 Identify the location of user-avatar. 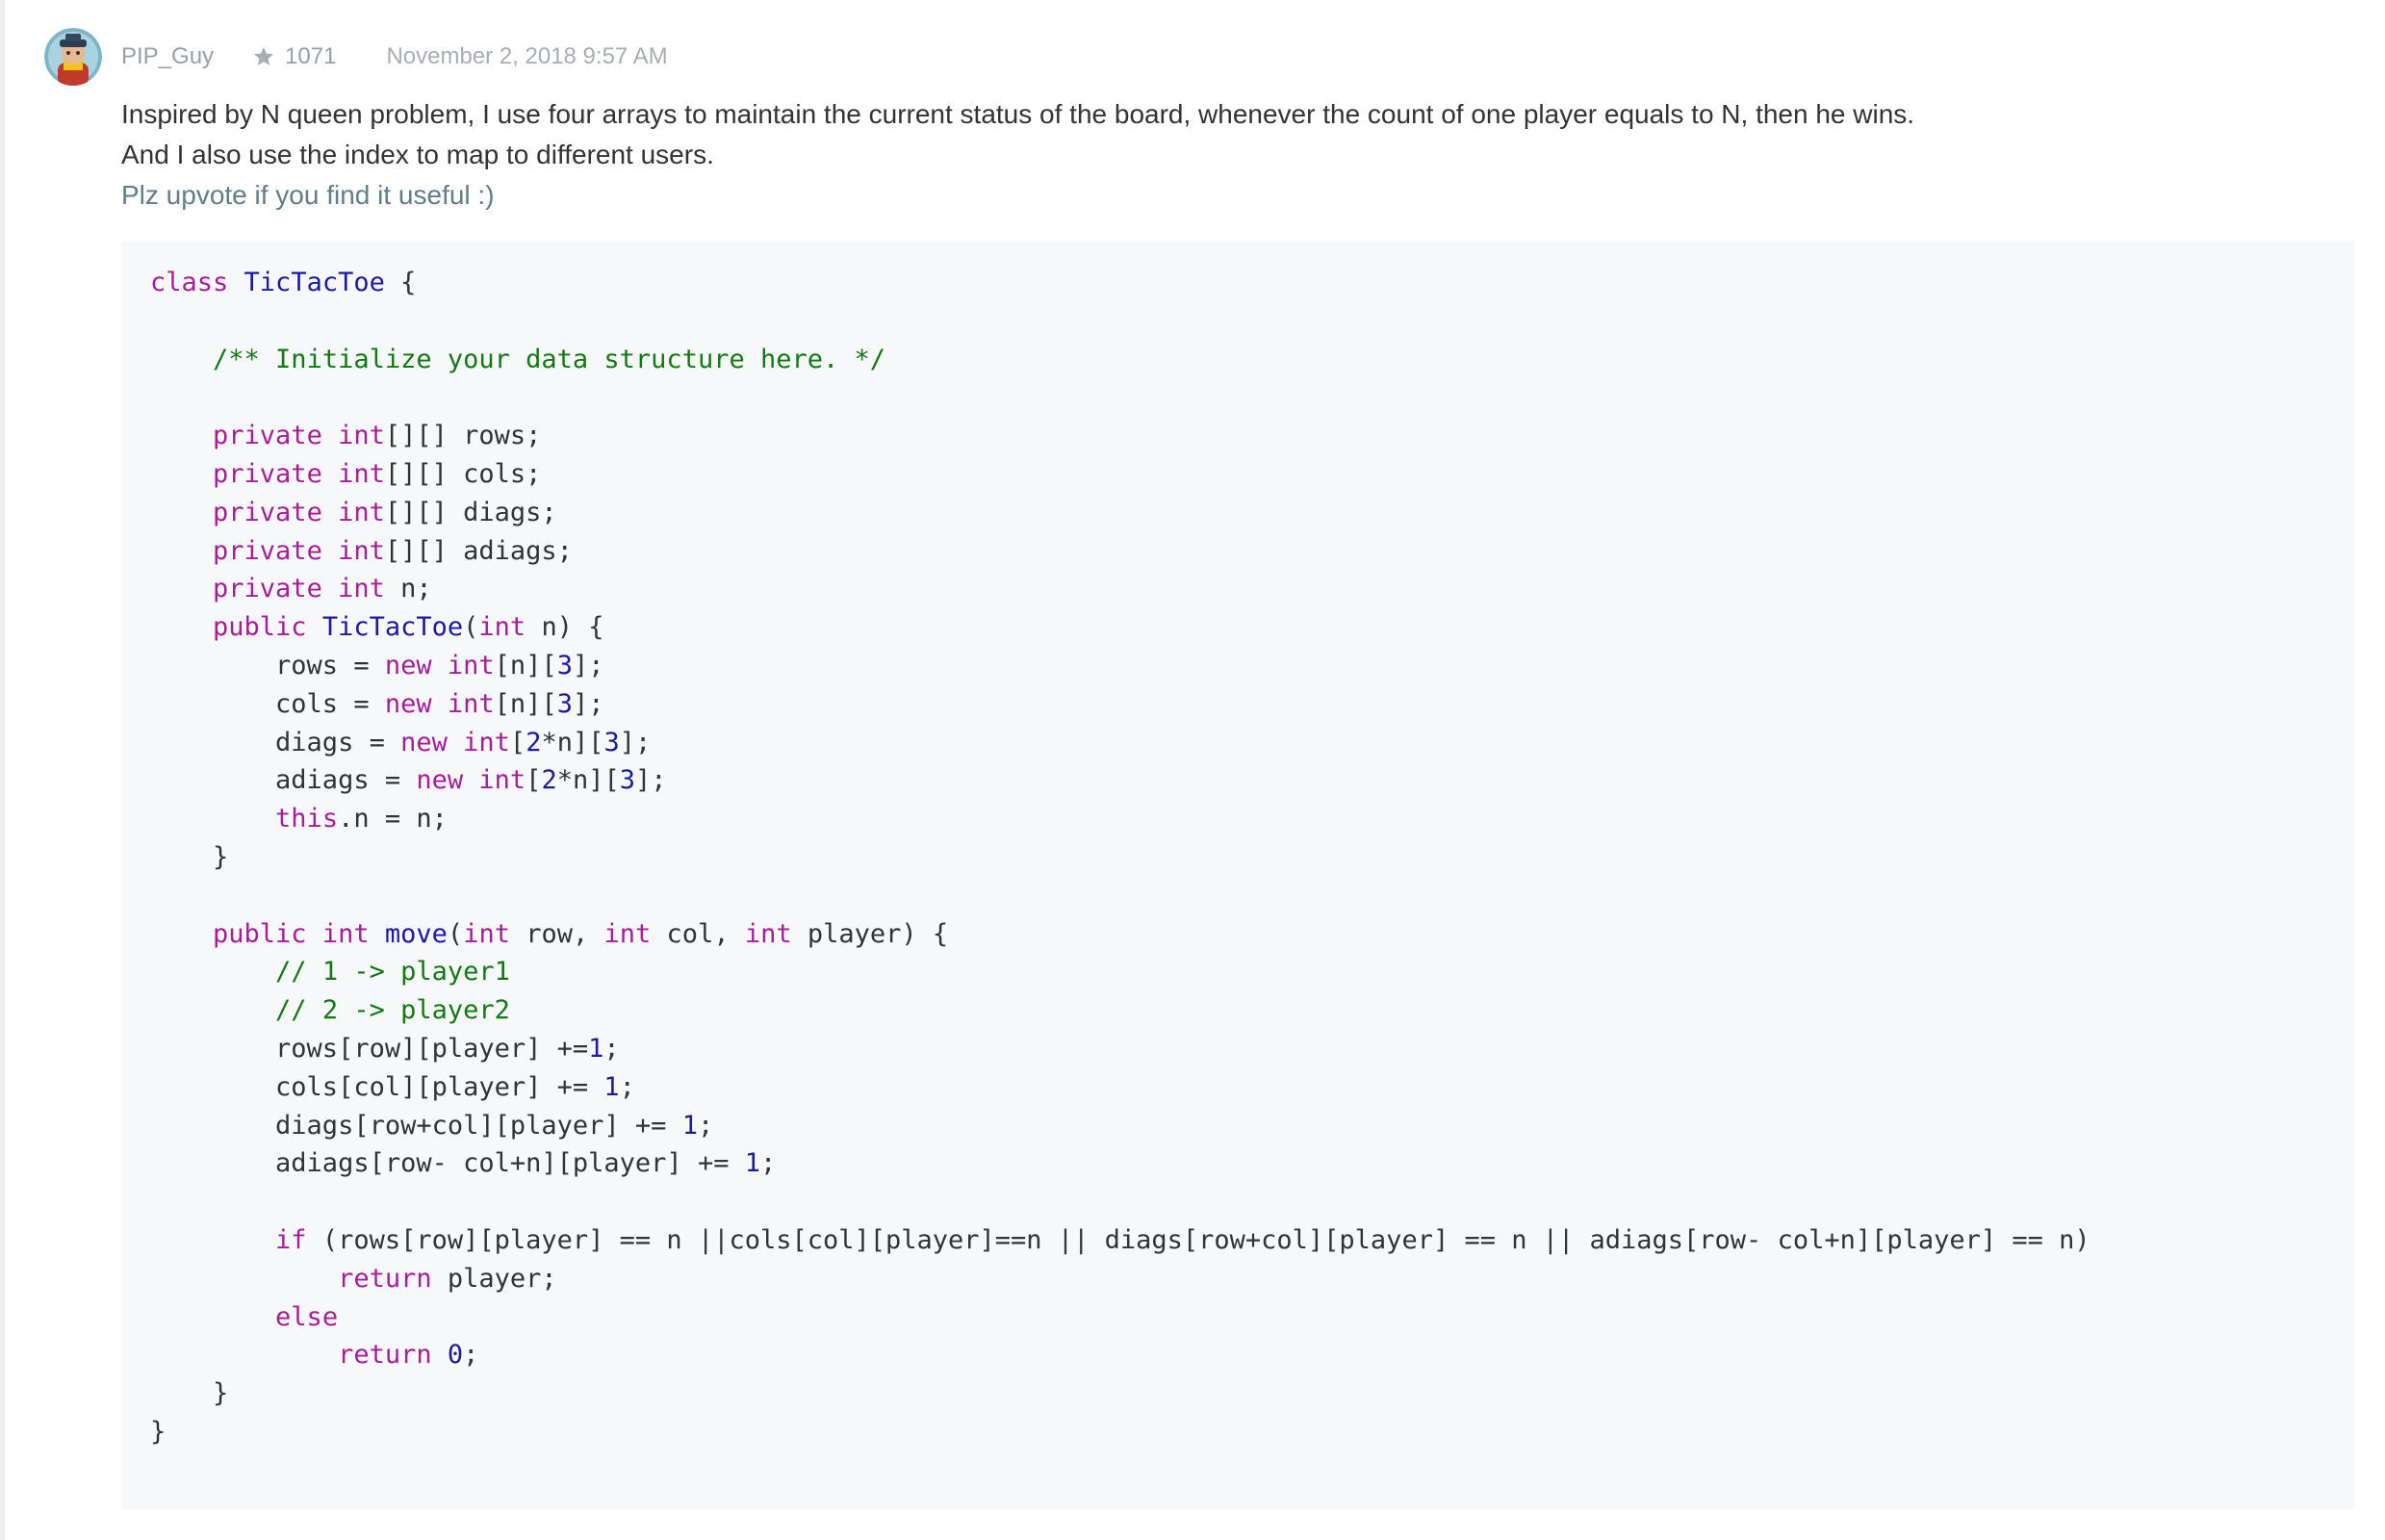
(73, 57).